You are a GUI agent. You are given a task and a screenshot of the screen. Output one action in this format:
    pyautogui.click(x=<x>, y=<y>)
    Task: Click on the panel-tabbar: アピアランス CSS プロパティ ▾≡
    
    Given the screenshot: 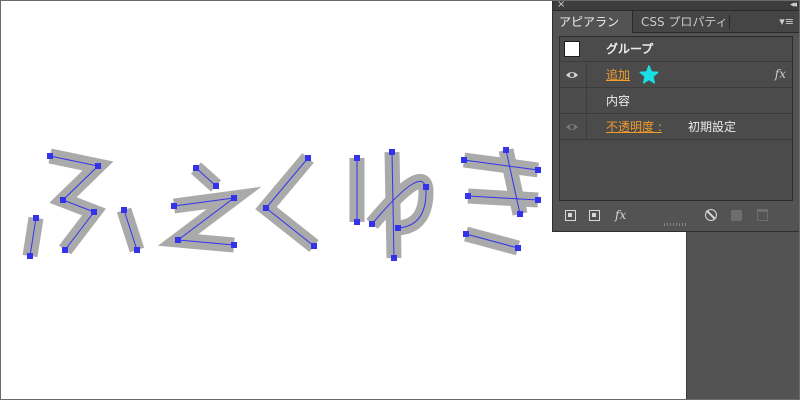 What is the action you would take?
    pyautogui.click(x=676, y=31)
    